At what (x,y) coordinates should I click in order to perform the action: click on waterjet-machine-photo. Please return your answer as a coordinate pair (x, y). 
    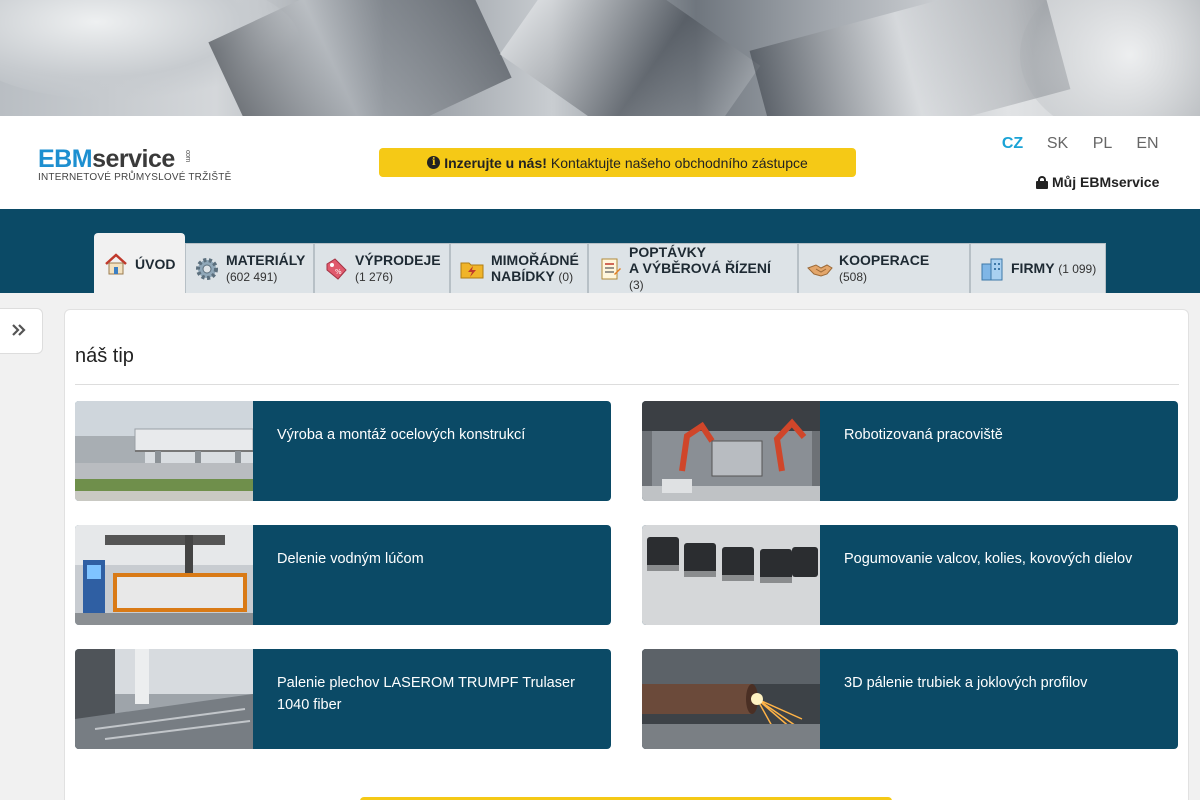
    Looking at the image, I should click on (164, 575).